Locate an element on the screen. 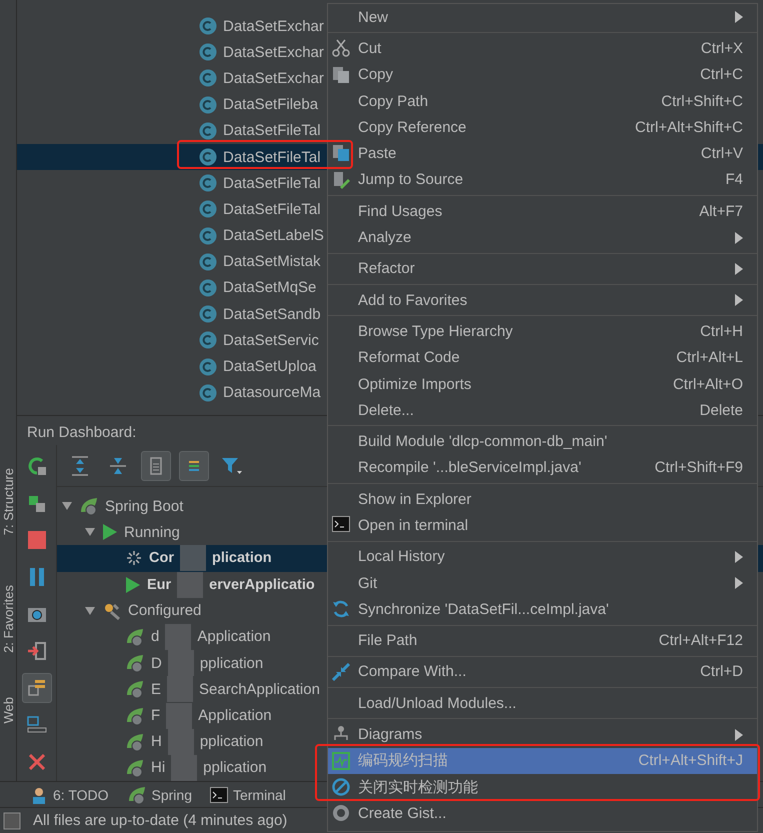 The height and width of the screenshot is (833, 763). shortcut-text: Ctrl+V is located at coordinates (721, 153).